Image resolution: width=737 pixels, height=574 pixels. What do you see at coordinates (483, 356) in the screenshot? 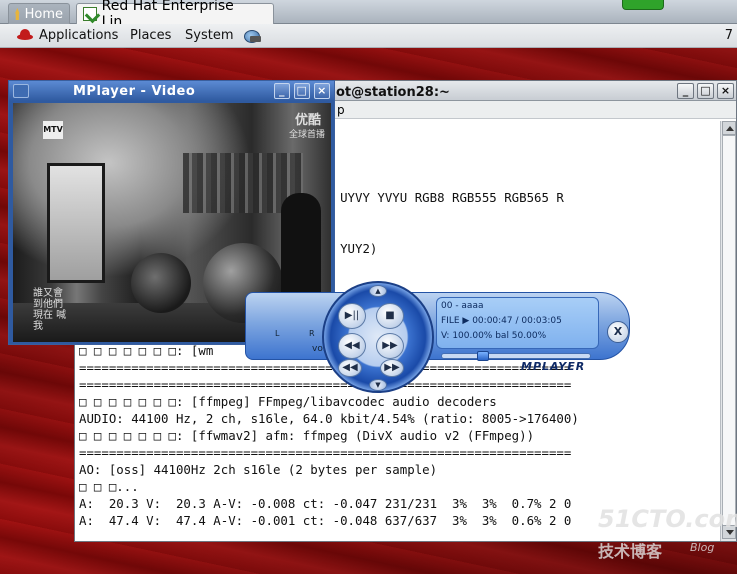
I see `seek-knob` at bounding box center [483, 356].